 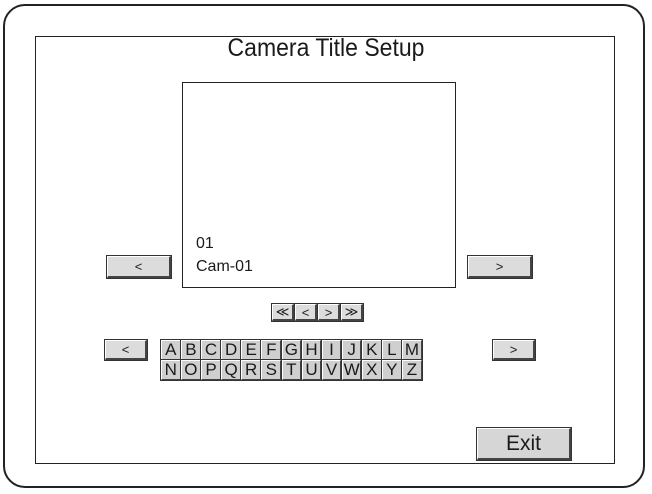 I want to click on key-button: B, so click(x=191, y=350).